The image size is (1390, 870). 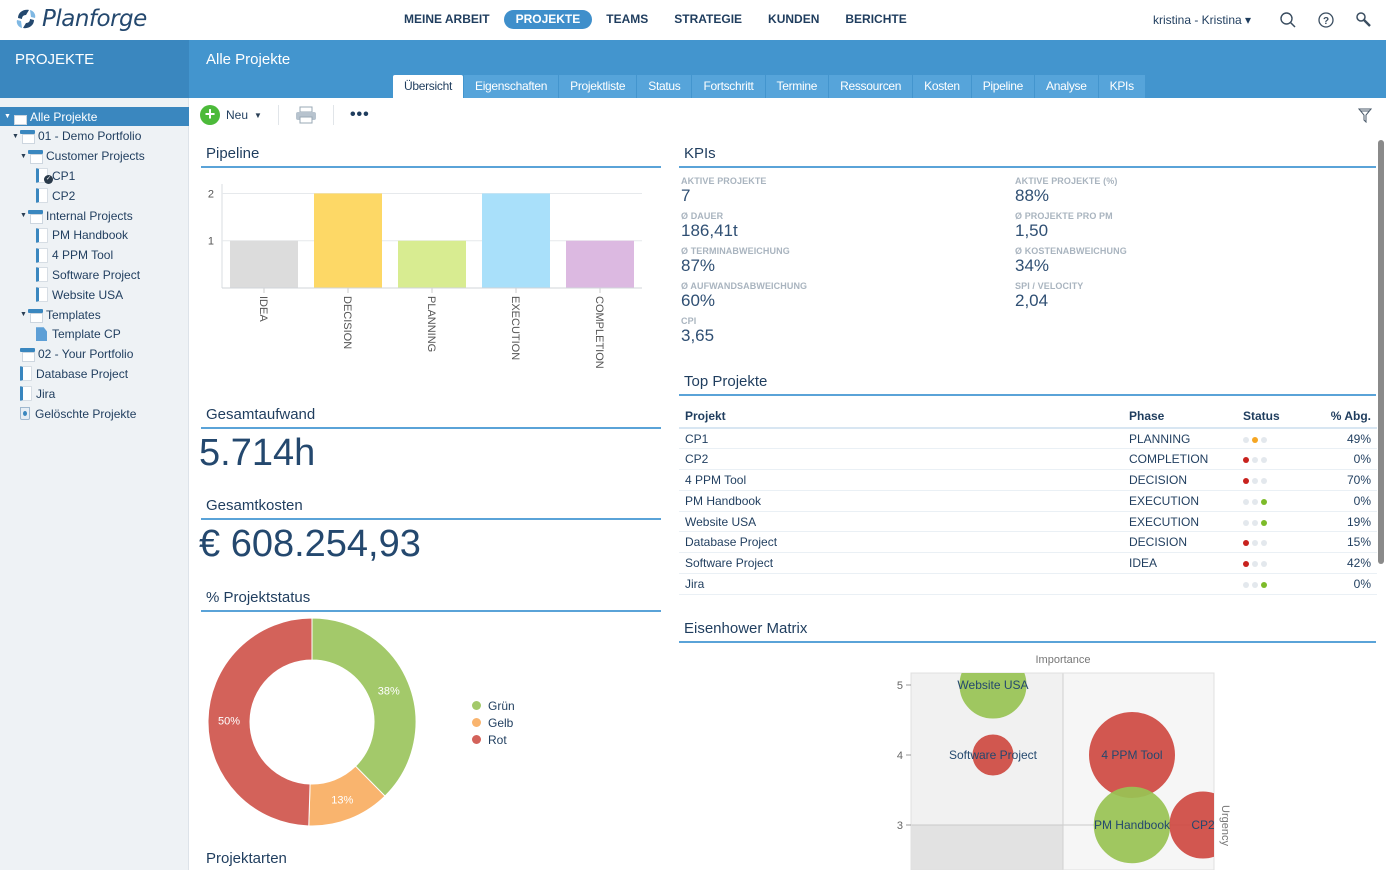 What do you see at coordinates (342, 800) in the screenshot?
I see `slice-label: 13%` at bounding box center [342, 800].